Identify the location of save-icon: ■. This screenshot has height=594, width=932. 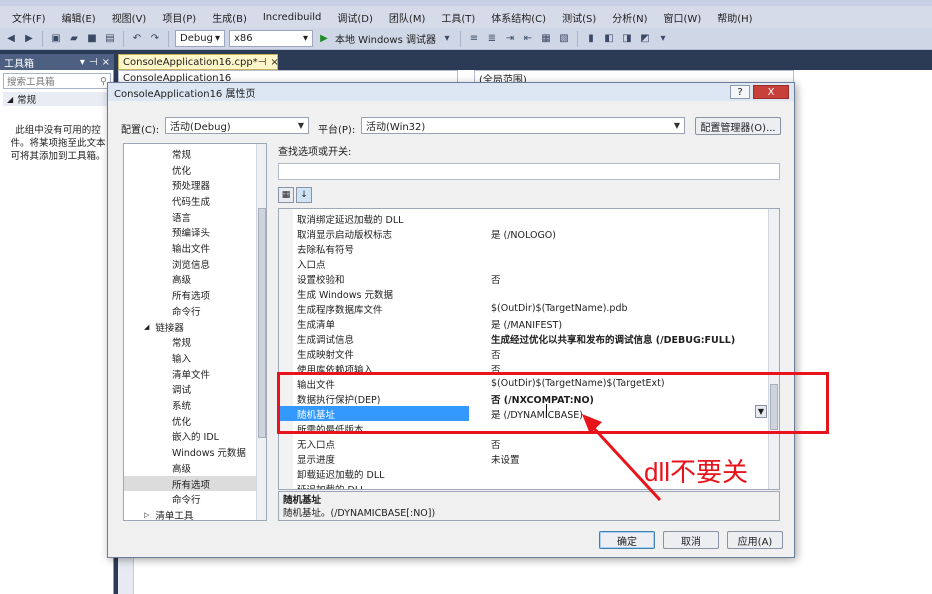
(92, 39).